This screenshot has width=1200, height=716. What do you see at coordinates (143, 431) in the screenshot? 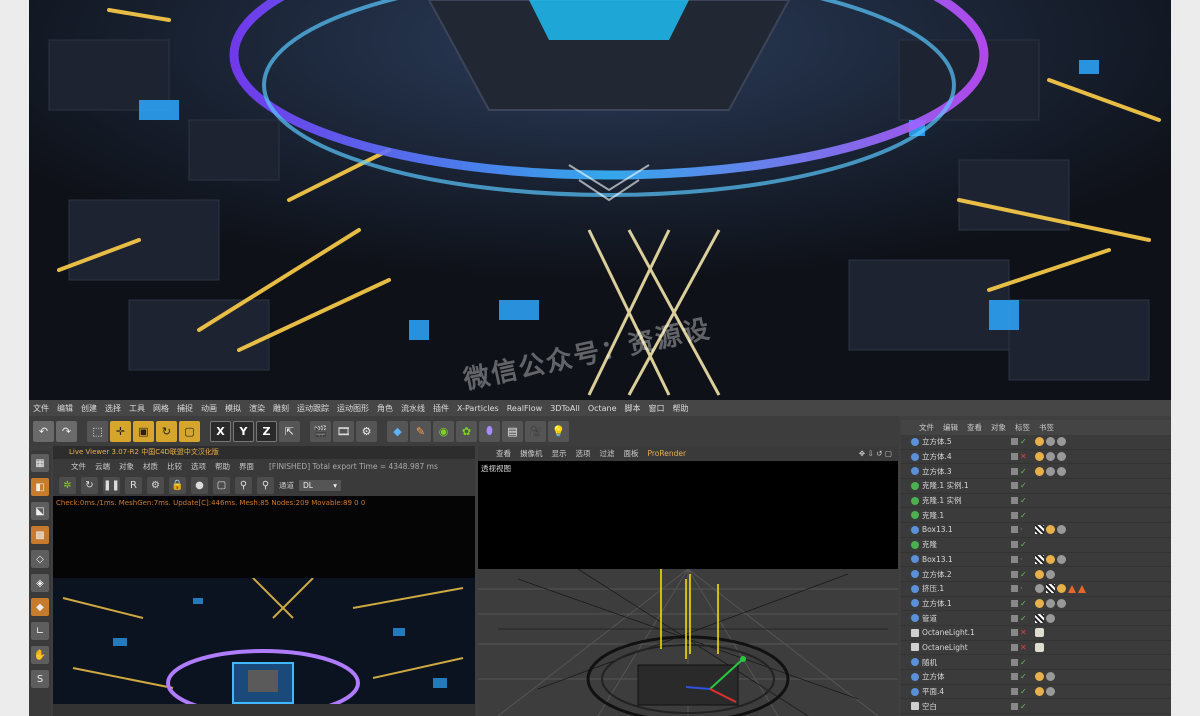
I see `scale-tool-icon: ▣` at bounding box center [143, 431].